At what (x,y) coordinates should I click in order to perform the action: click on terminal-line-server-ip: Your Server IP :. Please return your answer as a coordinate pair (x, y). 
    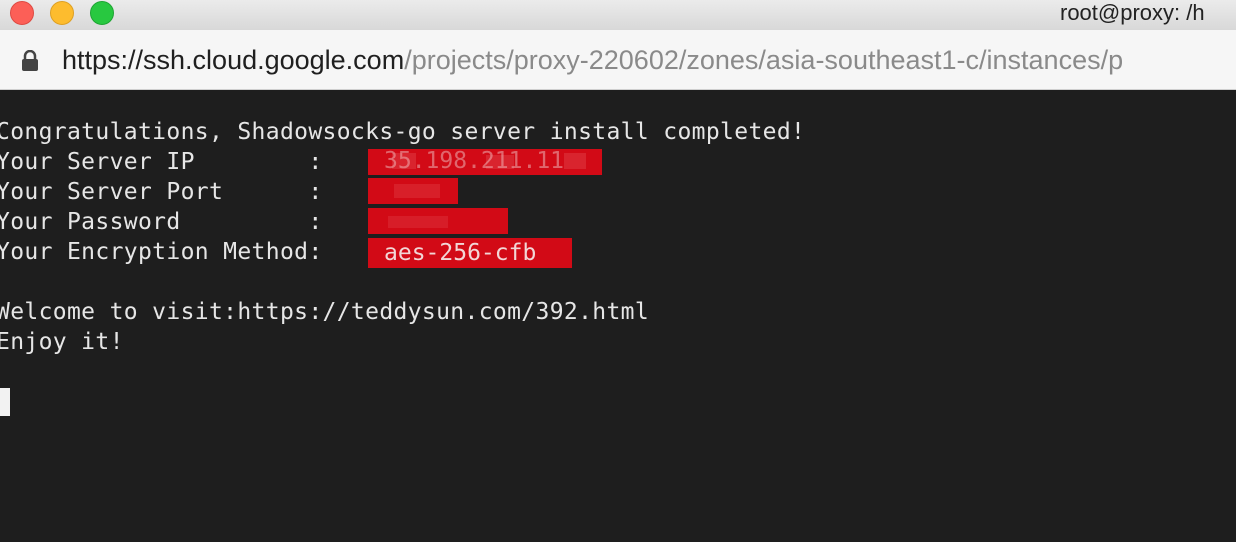
    Looking at the image, I should click on (168, 162).